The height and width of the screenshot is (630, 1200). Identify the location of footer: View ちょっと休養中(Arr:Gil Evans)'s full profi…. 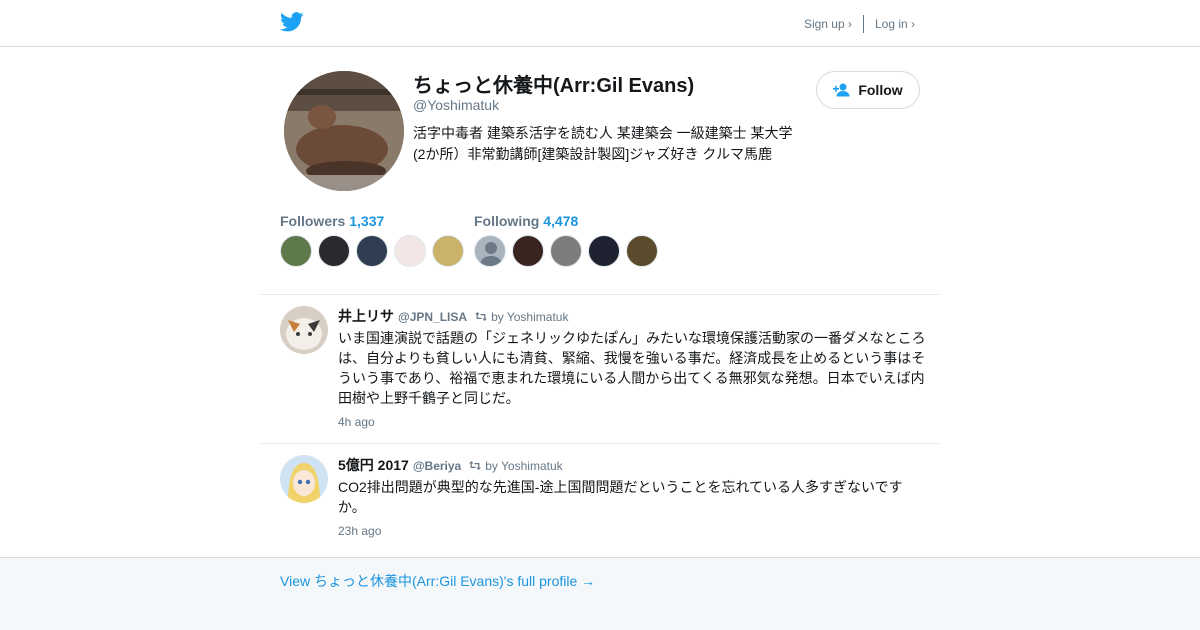
(600, 593).